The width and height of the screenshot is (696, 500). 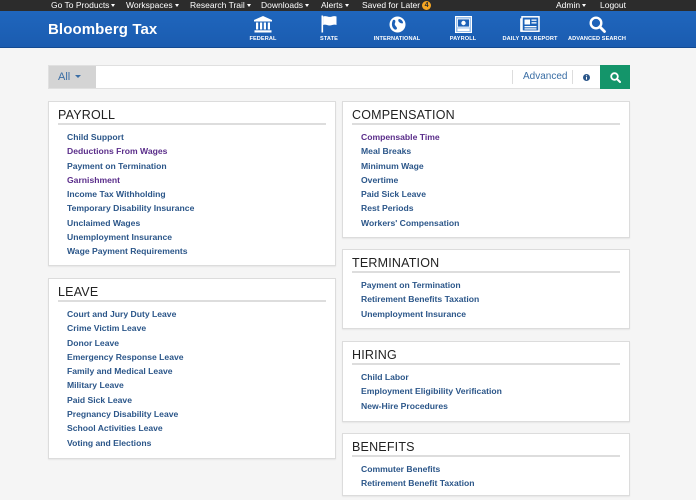 I want to click on topic-link: Child Support, so click(x=201, y=137).